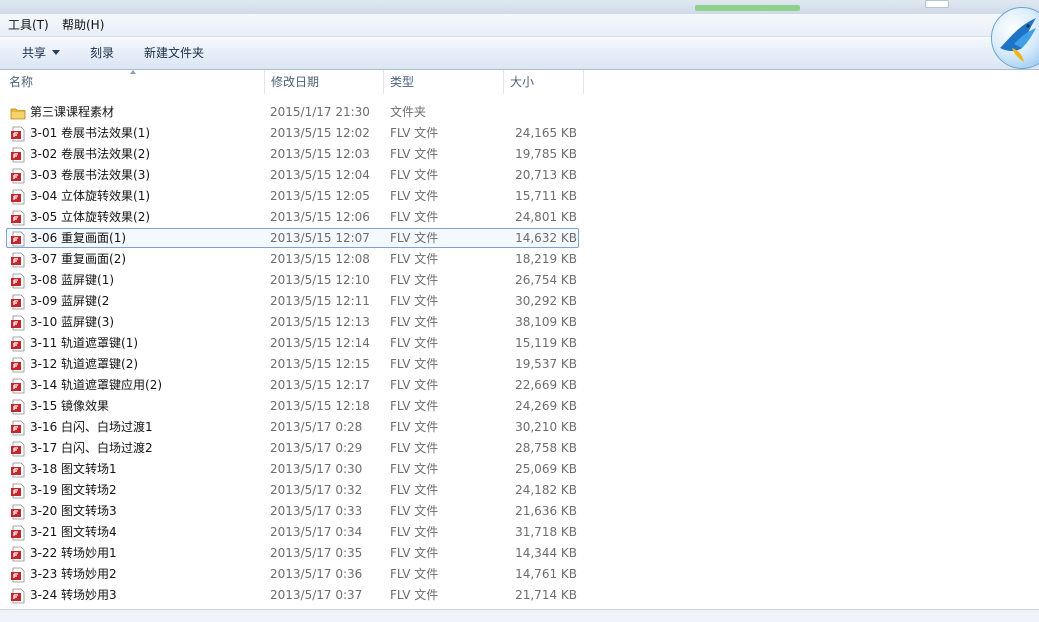 The width and height of the screenshot is (1039, 622). I want to click on file-name: 3-24 转场妙用3, so click(73, 595).